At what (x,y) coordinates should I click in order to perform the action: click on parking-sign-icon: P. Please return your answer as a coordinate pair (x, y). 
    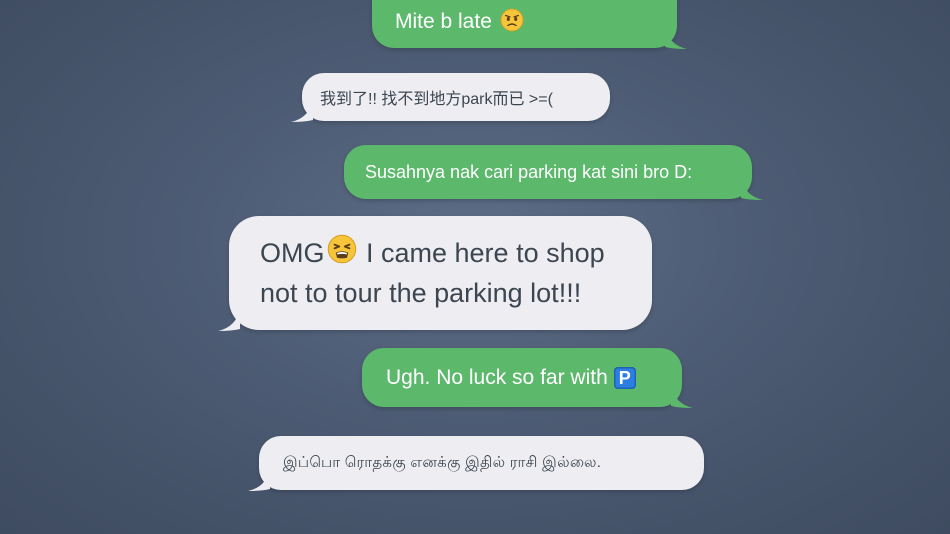
    Looking at the image, I should click on (624, 377).